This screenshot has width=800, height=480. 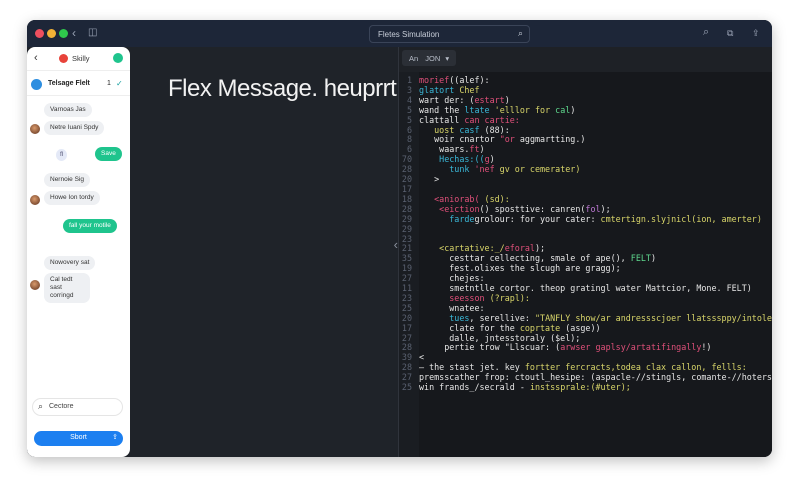 I want to click on code-token: tues, so click(x=444, y=317).